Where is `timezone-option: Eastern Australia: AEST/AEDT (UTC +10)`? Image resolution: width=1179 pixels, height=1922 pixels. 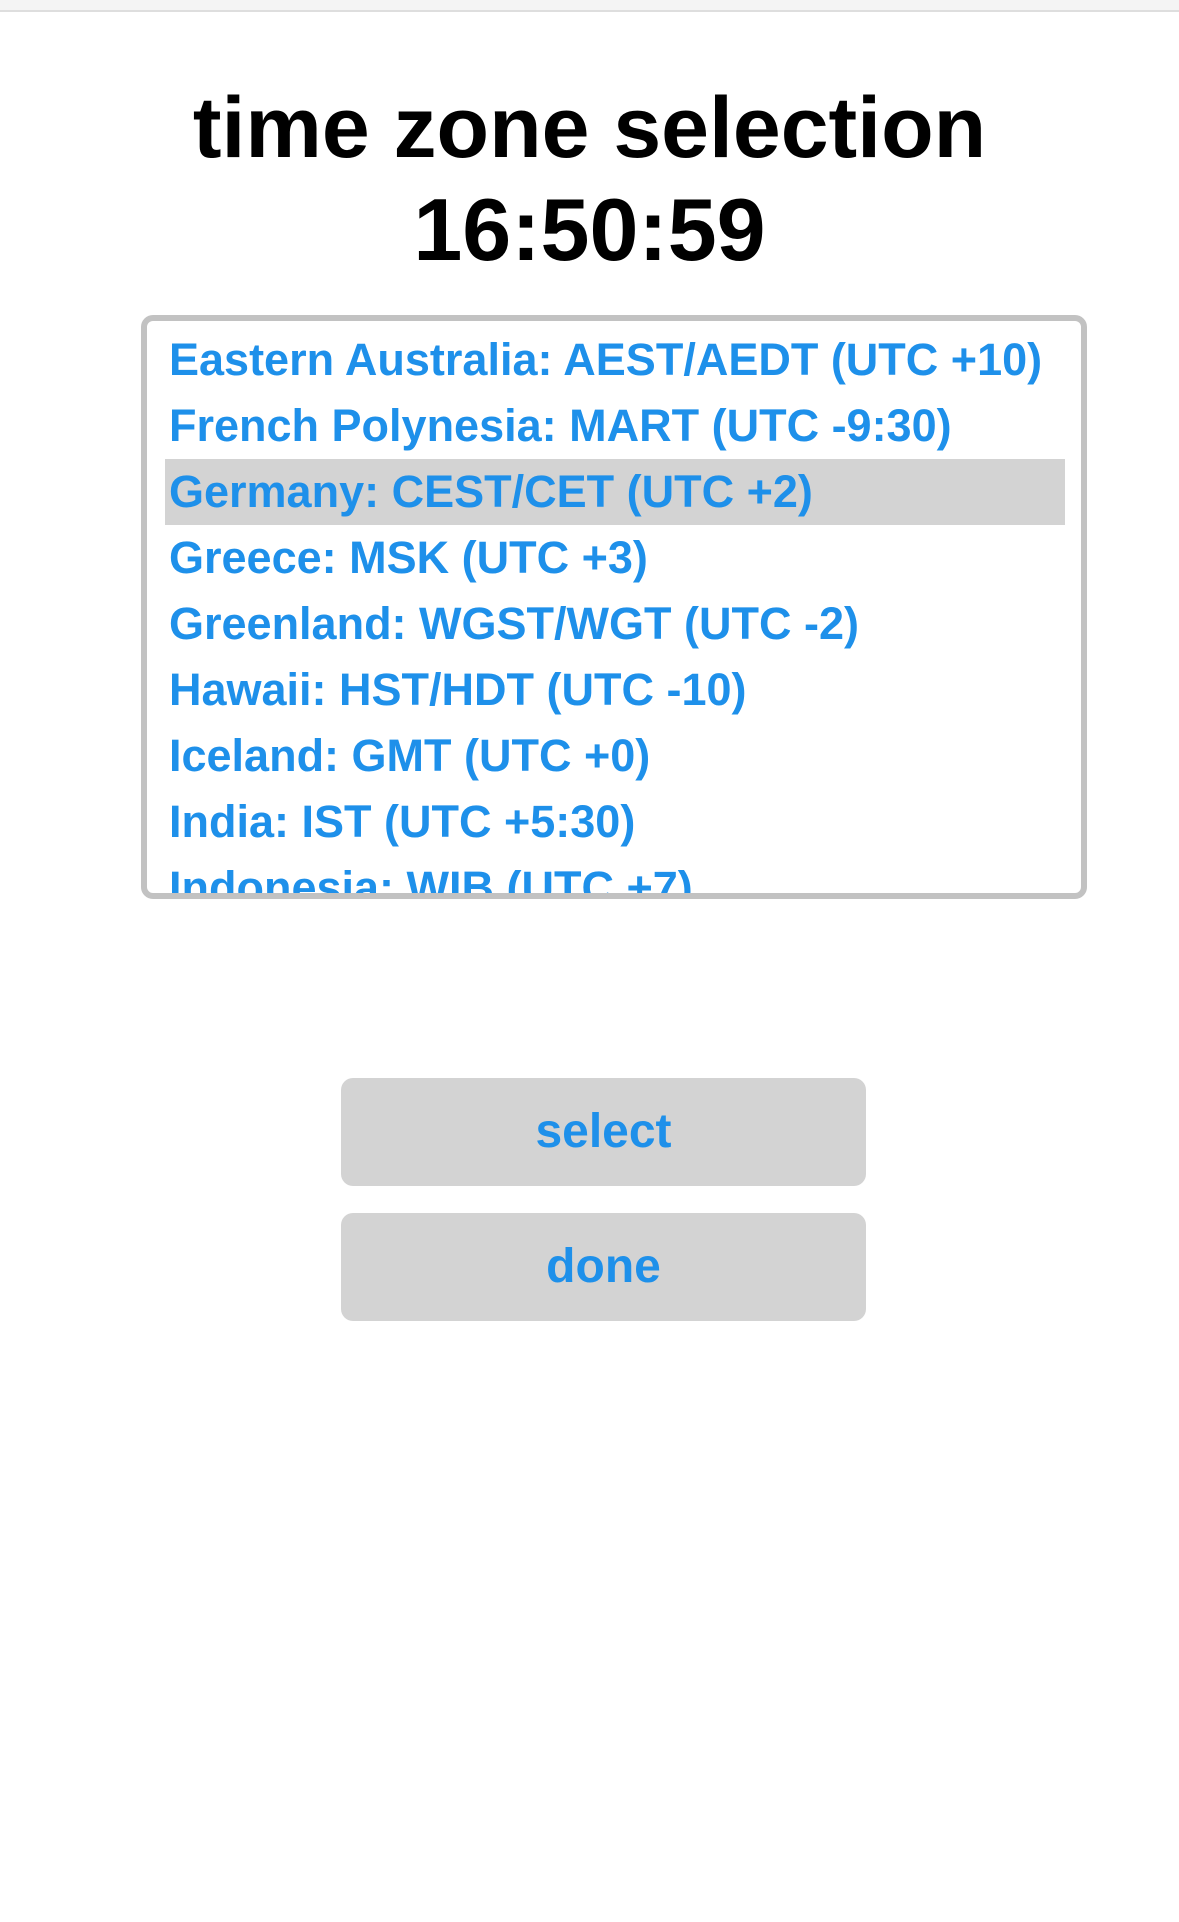 timezone-option: Eastern Australia: AEST/AEDT (UTC +10) is located at coordinates (615, 360).